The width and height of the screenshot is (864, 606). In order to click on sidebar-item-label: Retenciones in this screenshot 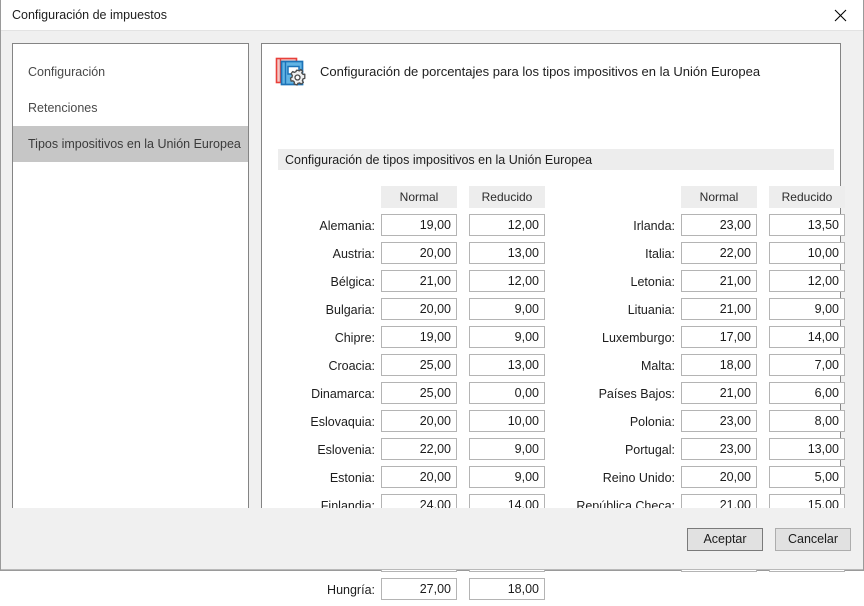, I will do `click(63, 108)`.